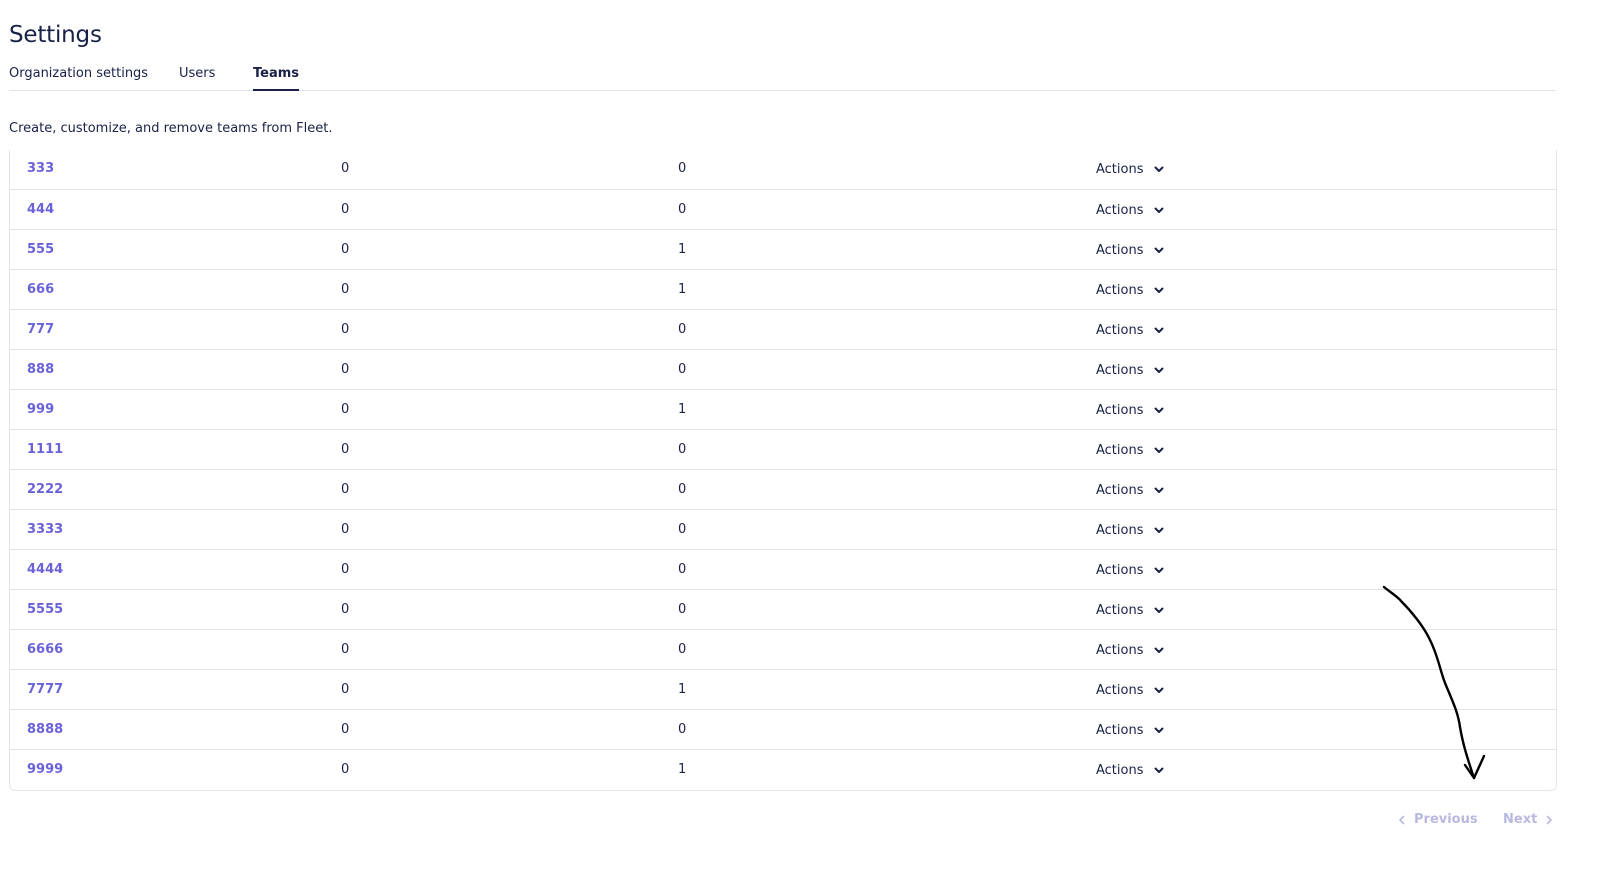  Describe the element at coordinates (783, 490) in the screenshot. I see `table-row: 2222 0 0 Actions` at that location.